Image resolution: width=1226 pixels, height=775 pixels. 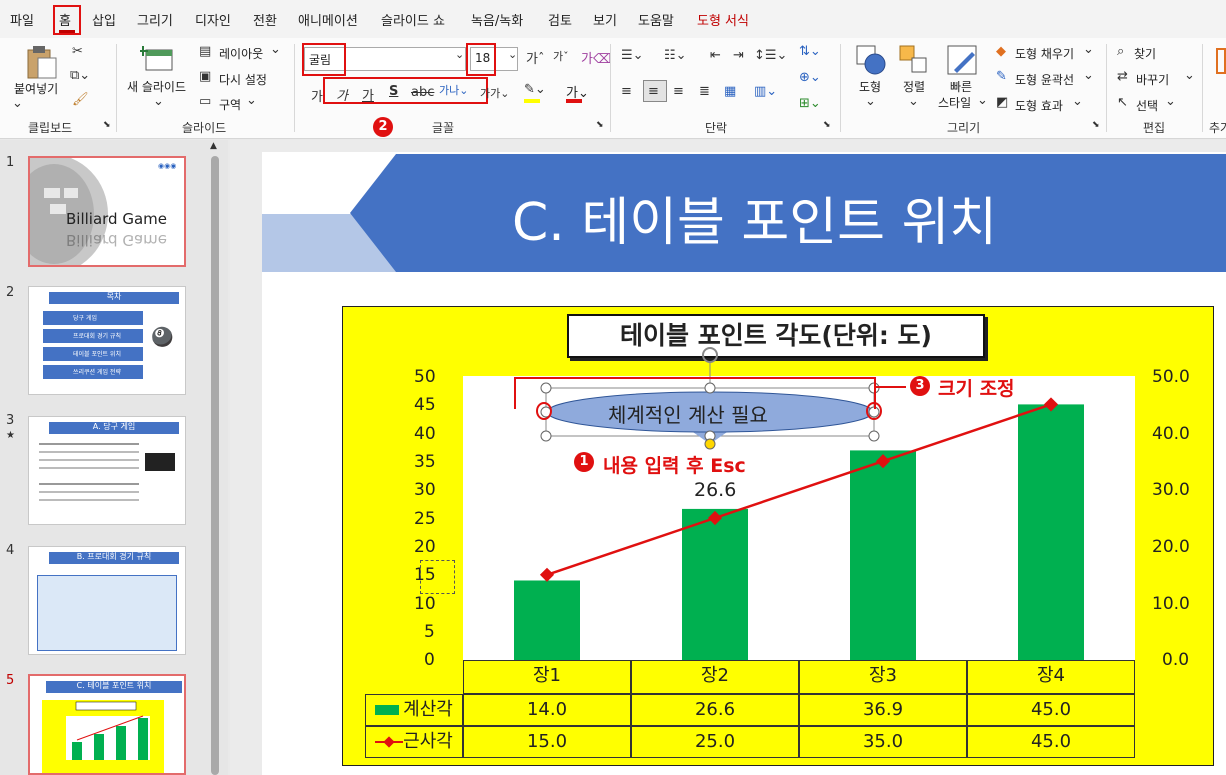 What do you see at coordinates (715, 490) in the screenshot?
I see `data-label: 26.6` at bounding box center [715, 490].